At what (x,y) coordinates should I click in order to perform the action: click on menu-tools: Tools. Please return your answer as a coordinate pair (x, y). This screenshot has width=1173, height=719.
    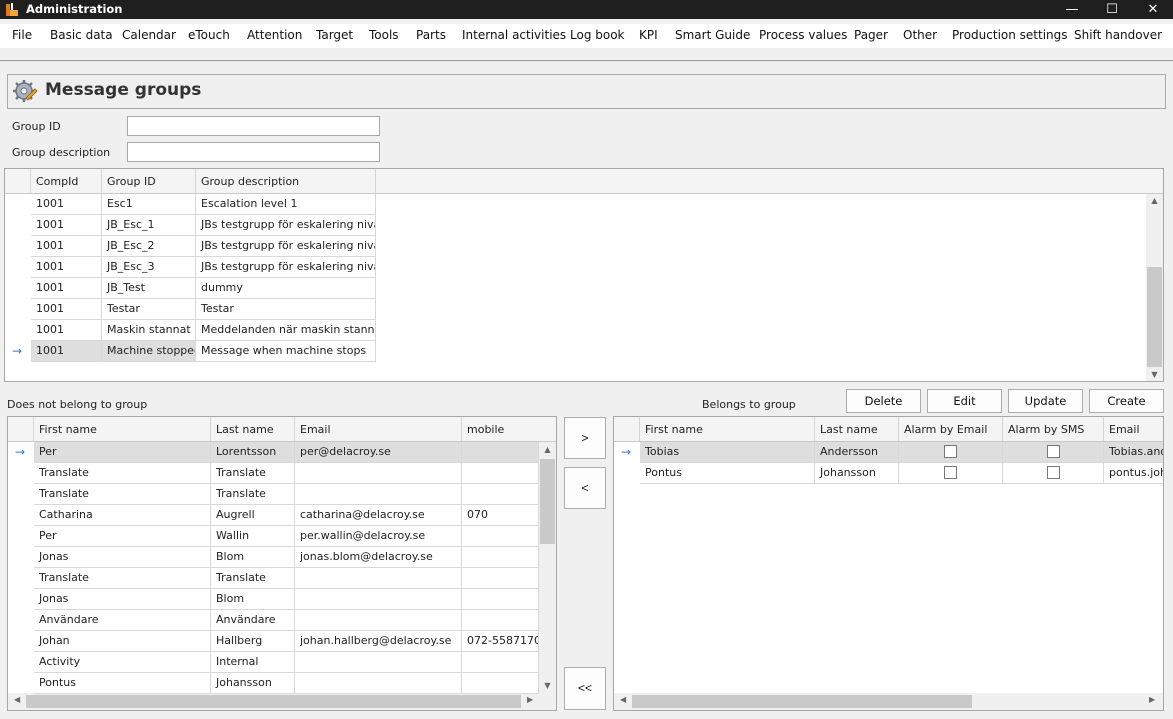
    Looking at the image, I should click on (384, 35).